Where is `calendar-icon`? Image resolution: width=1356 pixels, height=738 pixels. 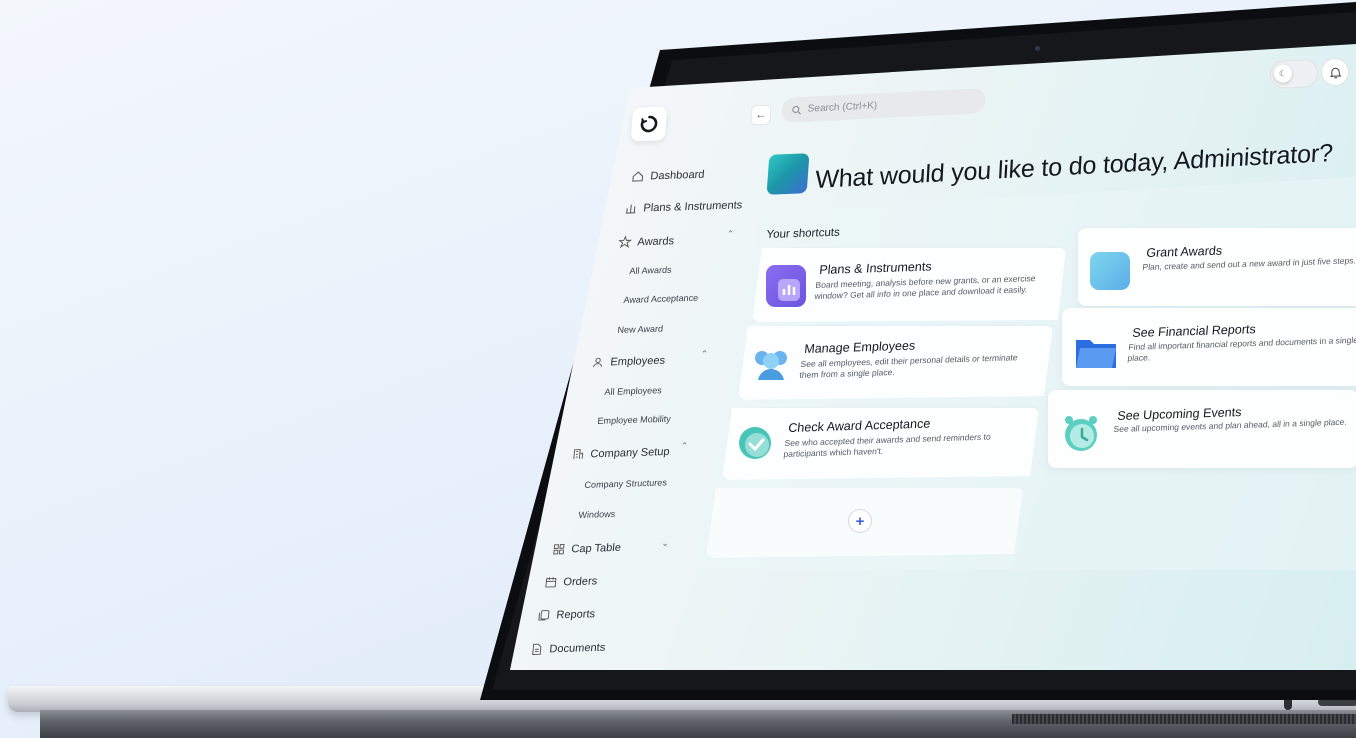
calendar-icon is located at coordinates (551, 582).